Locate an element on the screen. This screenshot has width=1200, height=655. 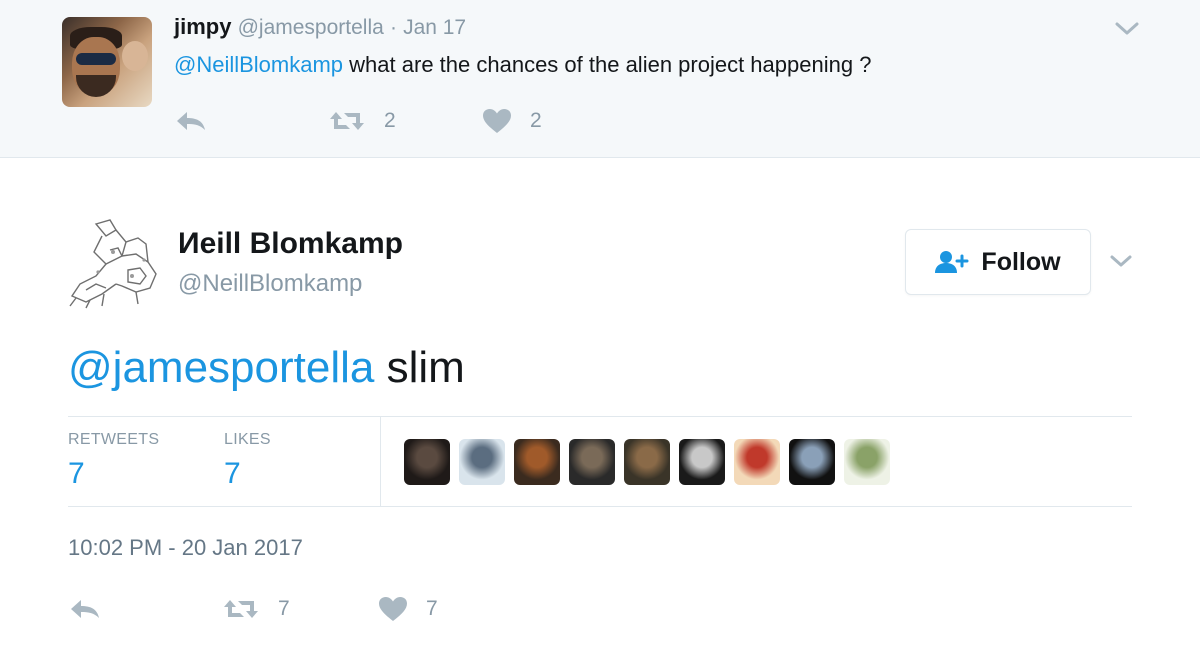
retweet-button: 2 is located at coordinates (362, 121).